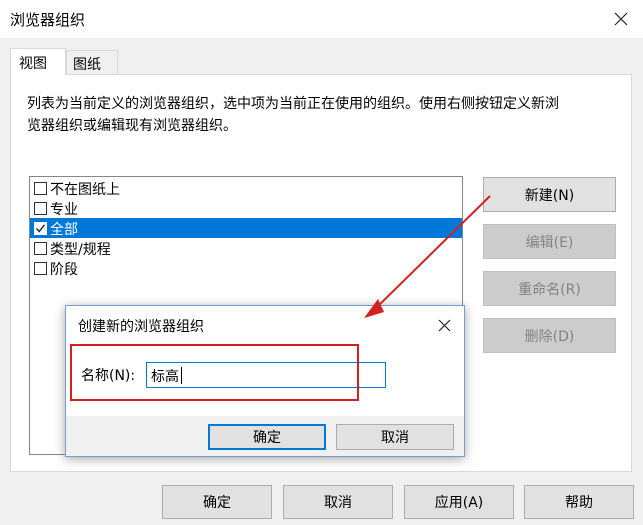 Image resolution: width=643 pixels, height=525 pixels. I want to click on tab-view: 视图, so click(38, 61).